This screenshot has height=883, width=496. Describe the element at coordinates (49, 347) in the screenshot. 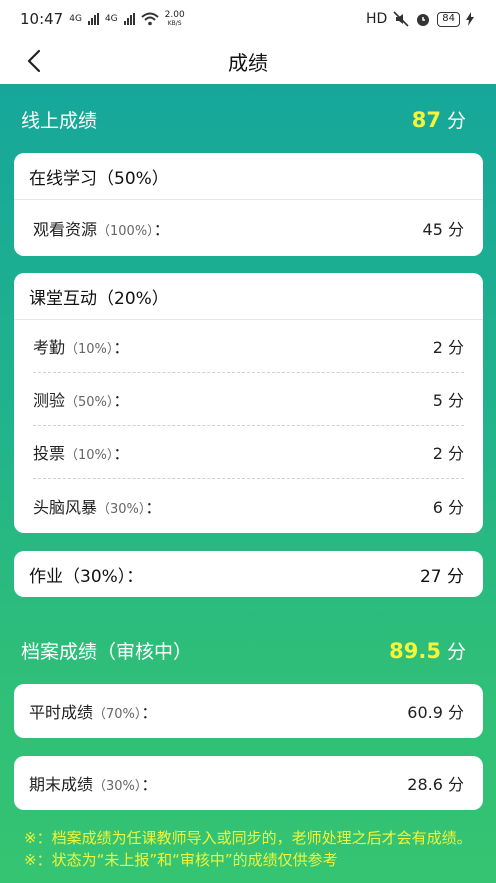

I see `score-row-name: 考勤` at that location.